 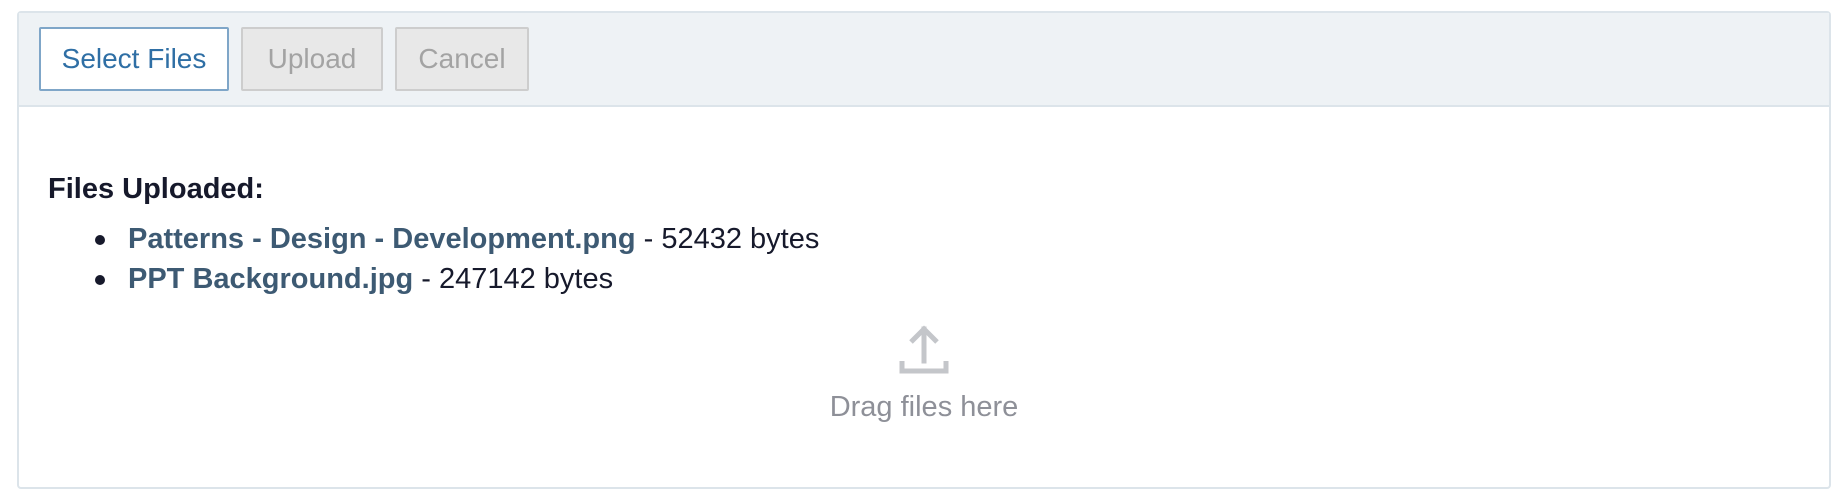 I want to click on file-size: - 247142 bytes, so click(x=513, y=279).